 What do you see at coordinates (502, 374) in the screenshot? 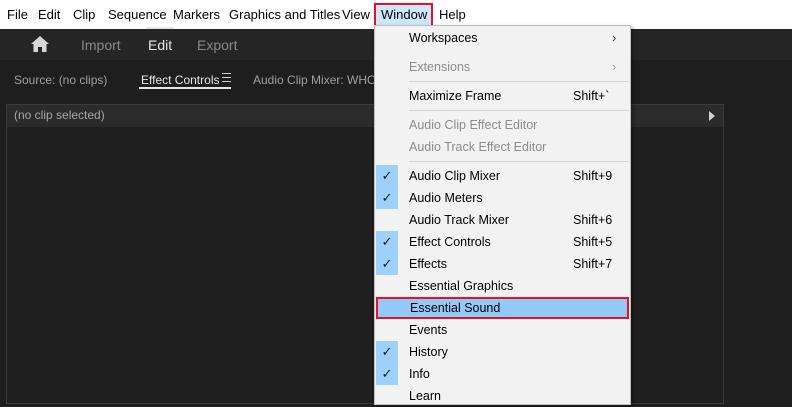
I see `menu-item-info: ✓ Info` at bounding box center [502, 374].